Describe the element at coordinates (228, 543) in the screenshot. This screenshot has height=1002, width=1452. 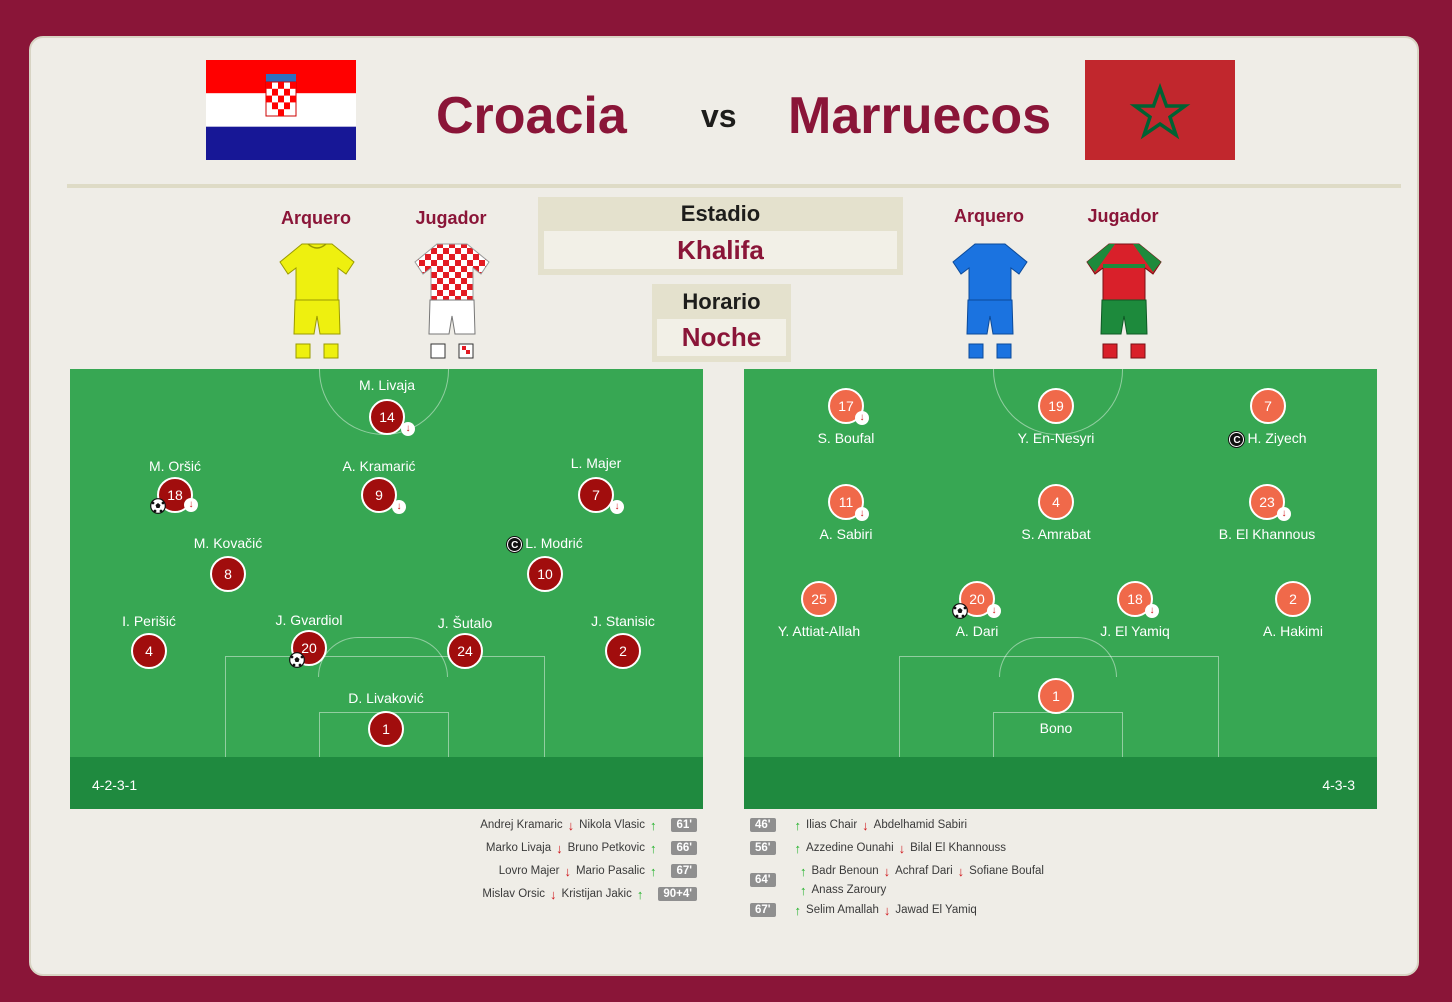
I see `player-name: M. Kovačić` at that location.